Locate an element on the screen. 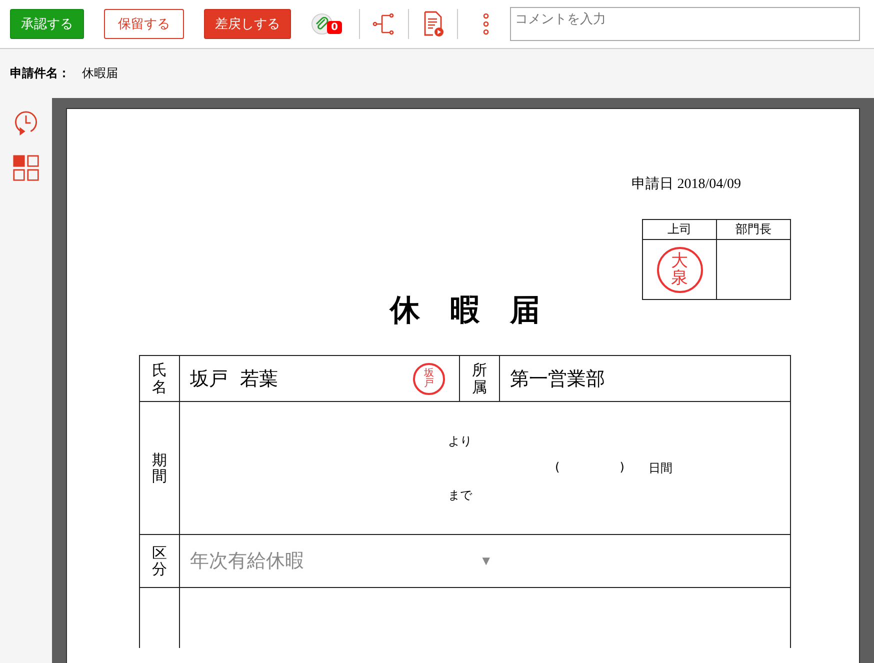  more-menu-icon is located at coordinates (486, 24).